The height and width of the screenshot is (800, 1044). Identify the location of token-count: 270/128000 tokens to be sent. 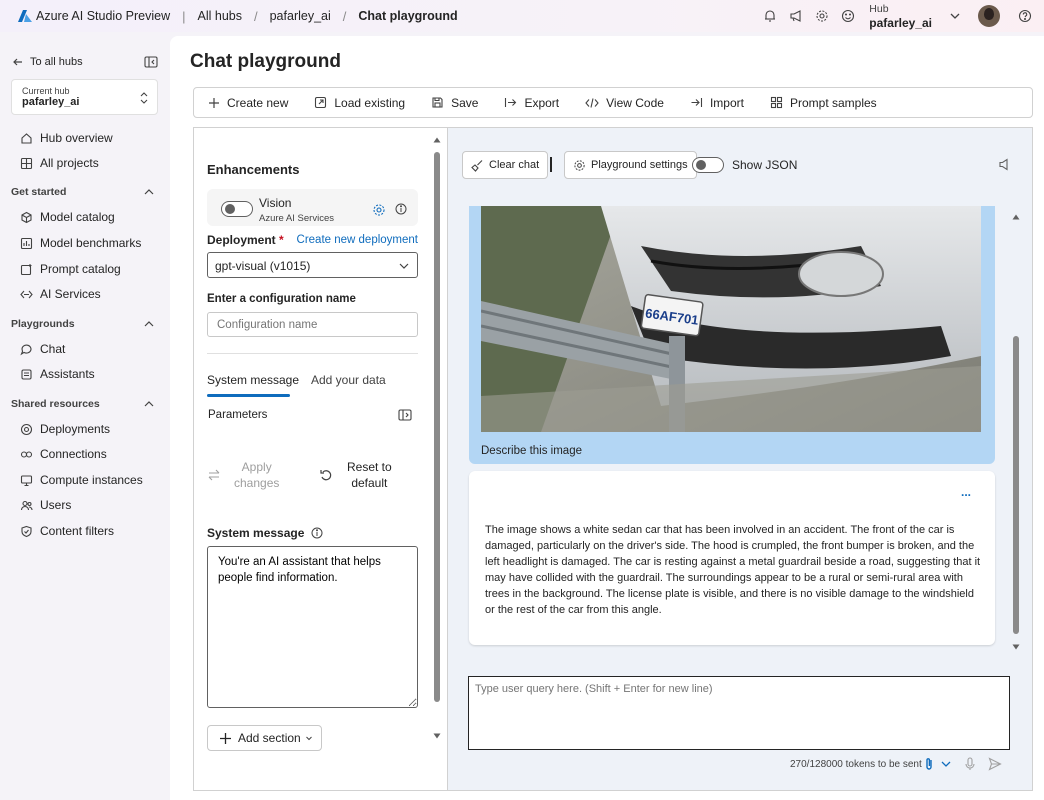
(856, 764).